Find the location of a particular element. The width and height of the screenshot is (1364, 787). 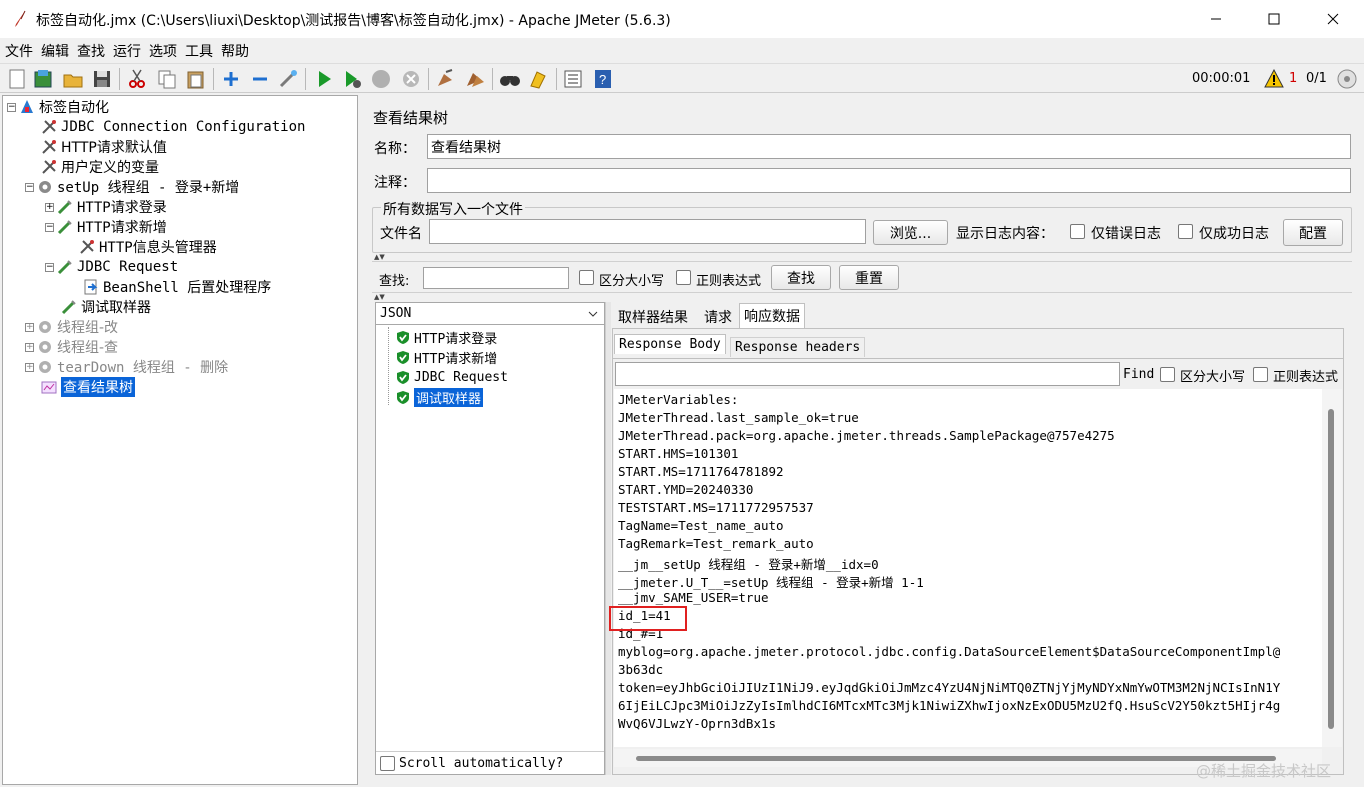

vertical-scrollbar-thumb is located at coordinates (1331, 569).